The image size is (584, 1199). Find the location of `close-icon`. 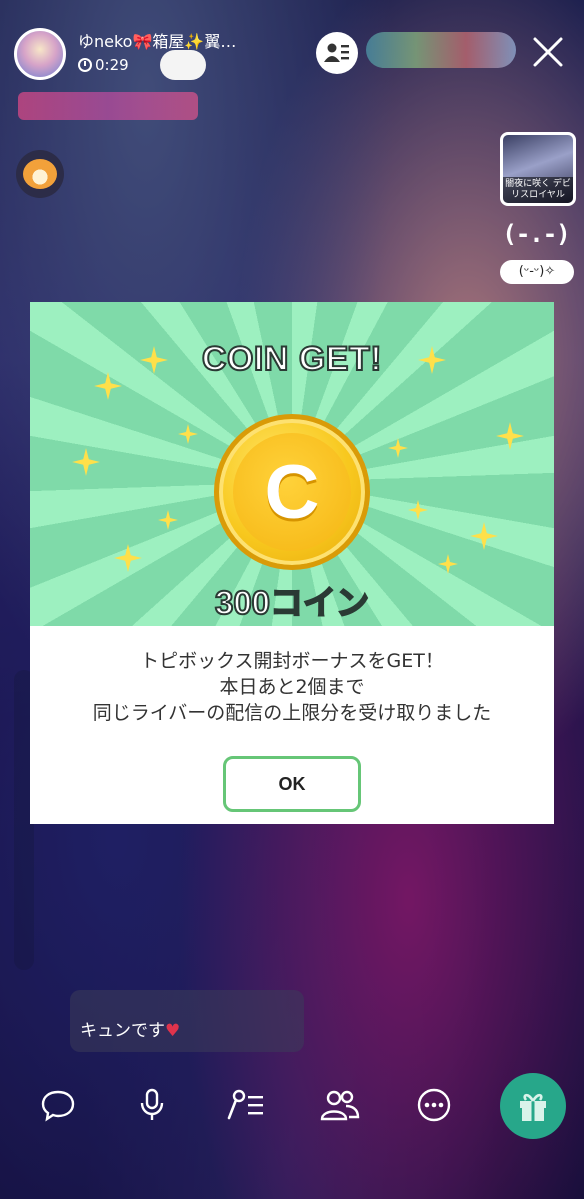

close-icon is located at coordinates (548, 52).